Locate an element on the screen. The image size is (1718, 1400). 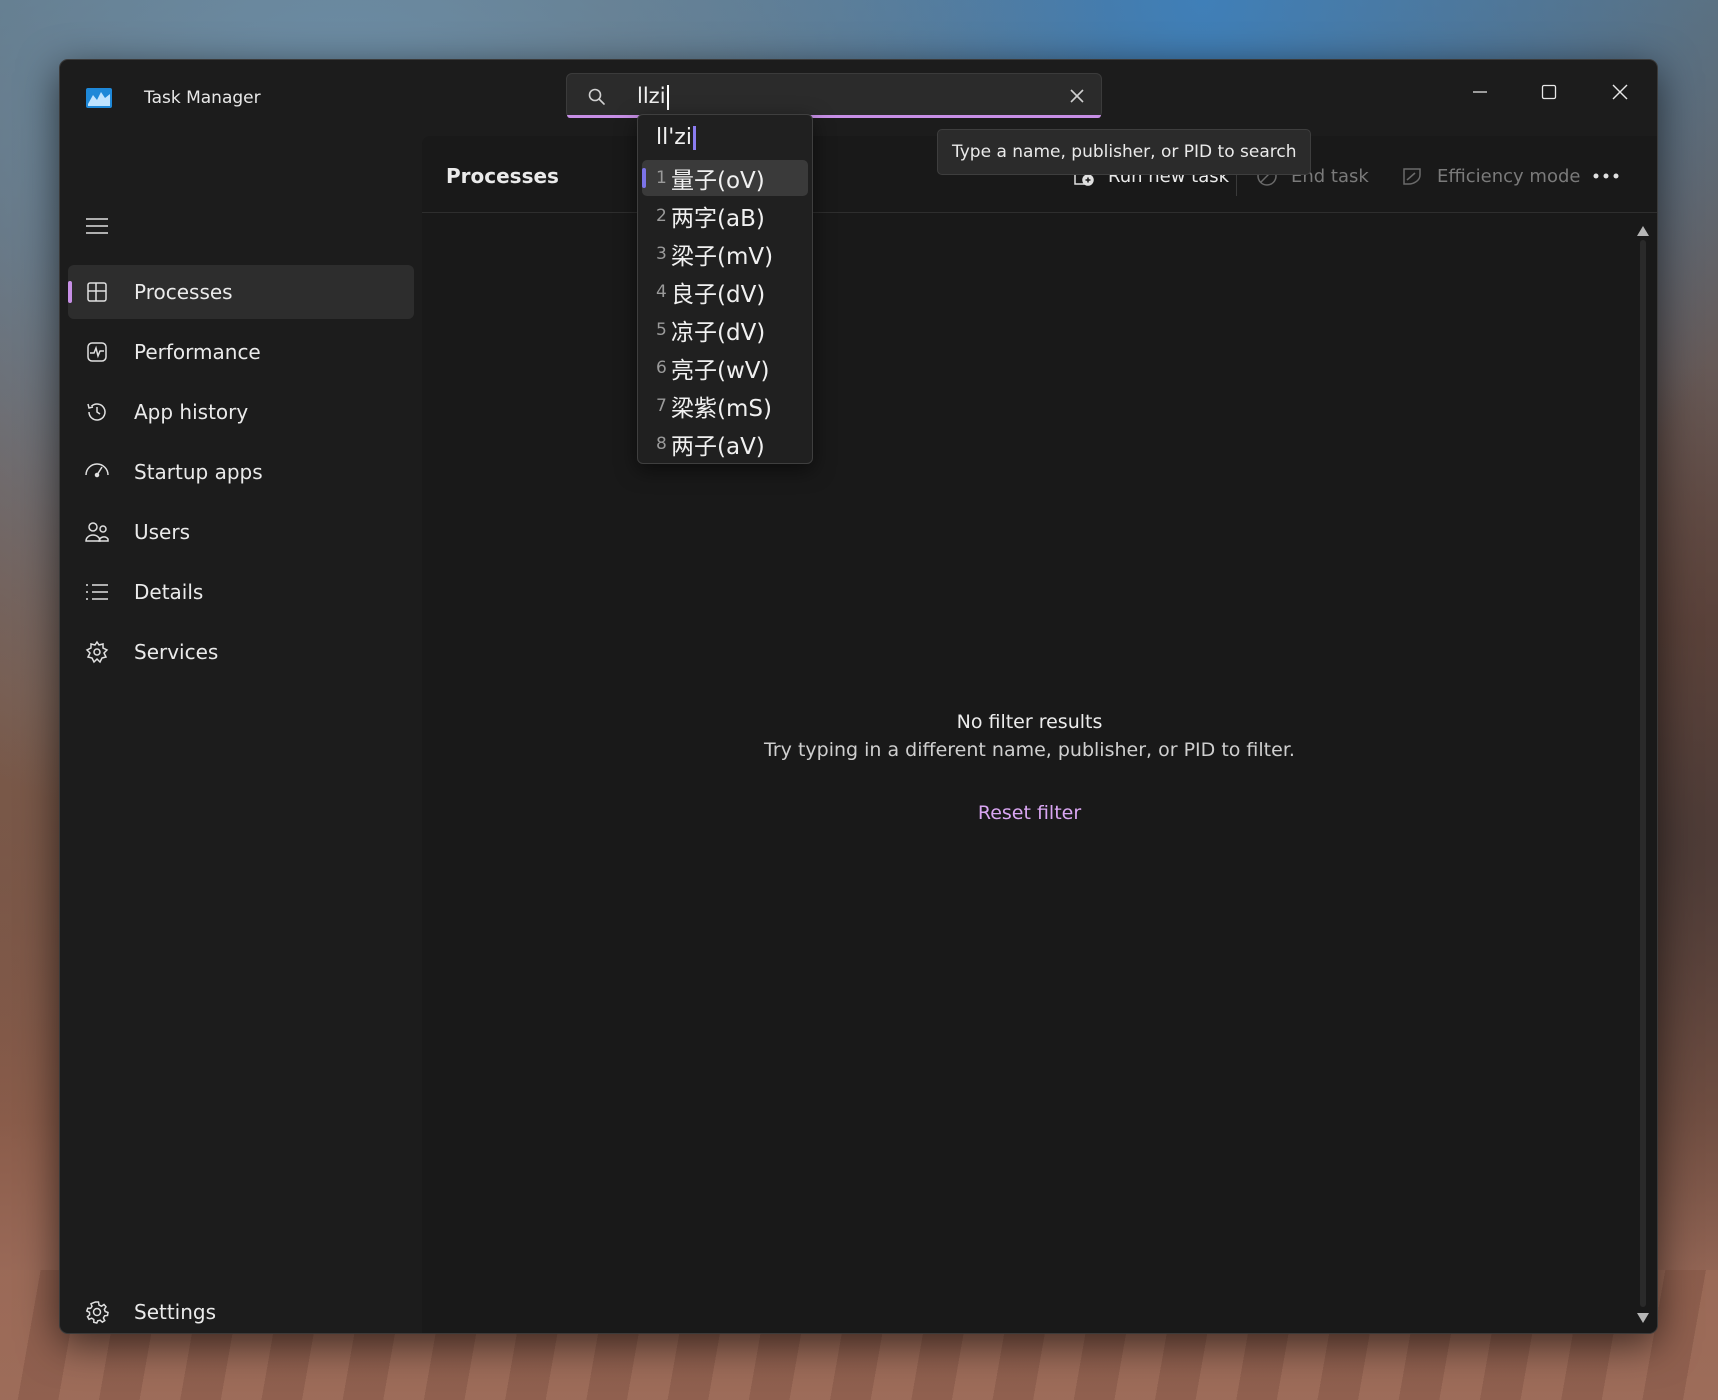
efficiency-mode-button: Efficiency mode is located at coordinates (1490, 176).